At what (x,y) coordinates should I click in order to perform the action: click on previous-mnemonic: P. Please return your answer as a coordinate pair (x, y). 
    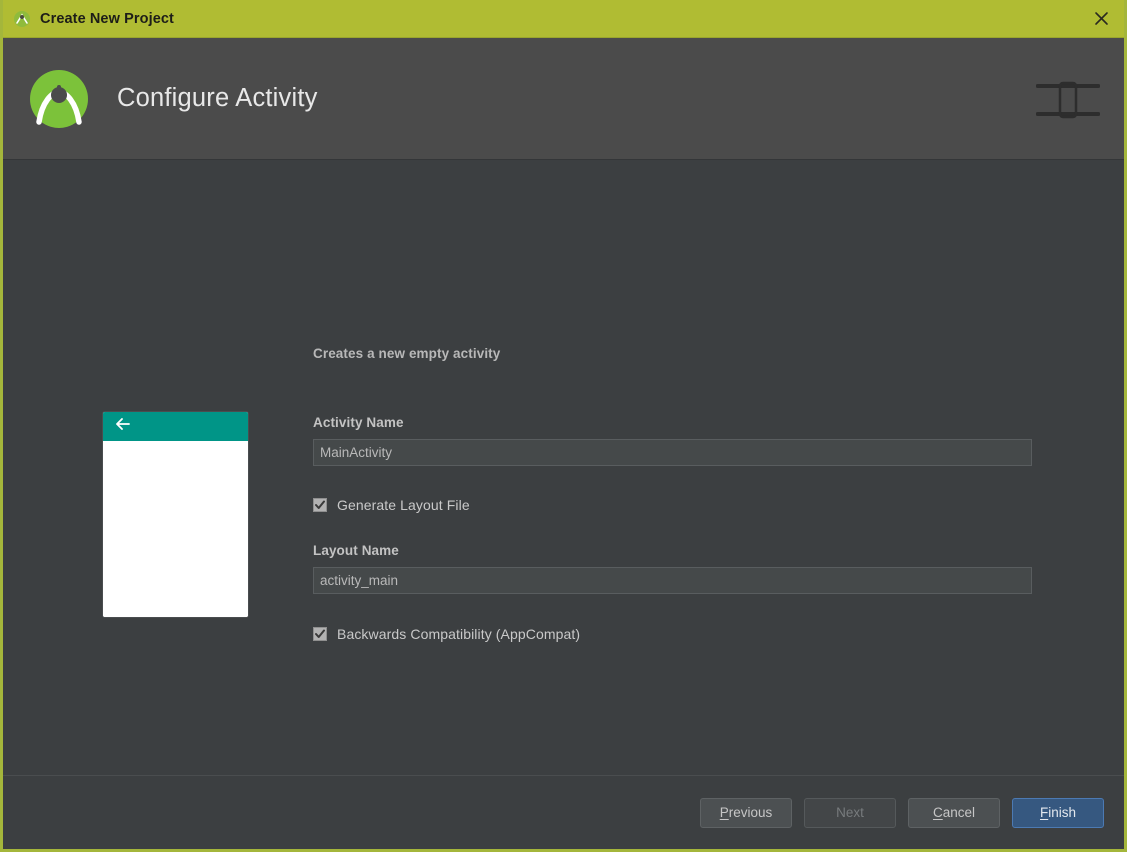
    Looking at the image, I should click on (724, 812).